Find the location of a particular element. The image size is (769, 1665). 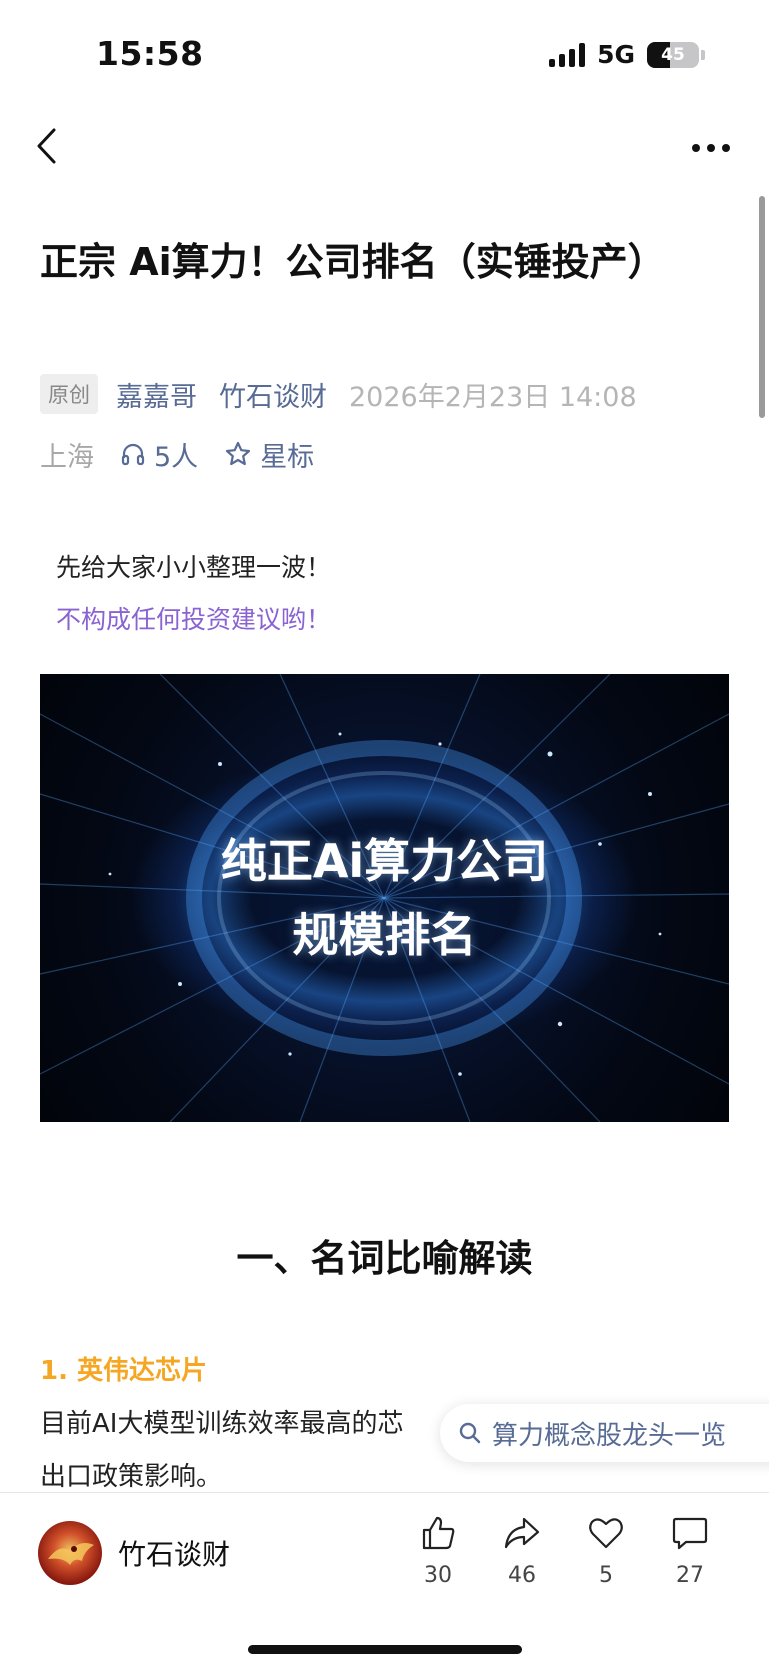

account-name: 竹石谈财 is located at coordinates (174, 1553).